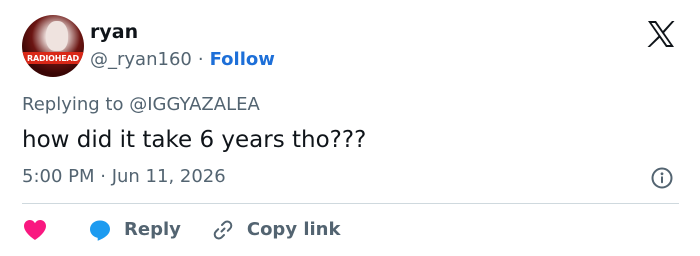 This screenshot has height=256, width=700. Describe the element at coordinates (662, 178) in the screenshot. I see `info-icon` at that location.